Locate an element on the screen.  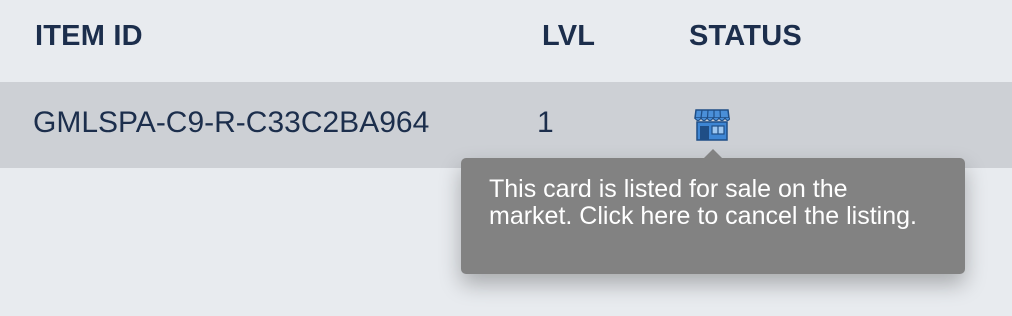
column-header-item-id: ITEM ID is located at coordinates (89, 36).